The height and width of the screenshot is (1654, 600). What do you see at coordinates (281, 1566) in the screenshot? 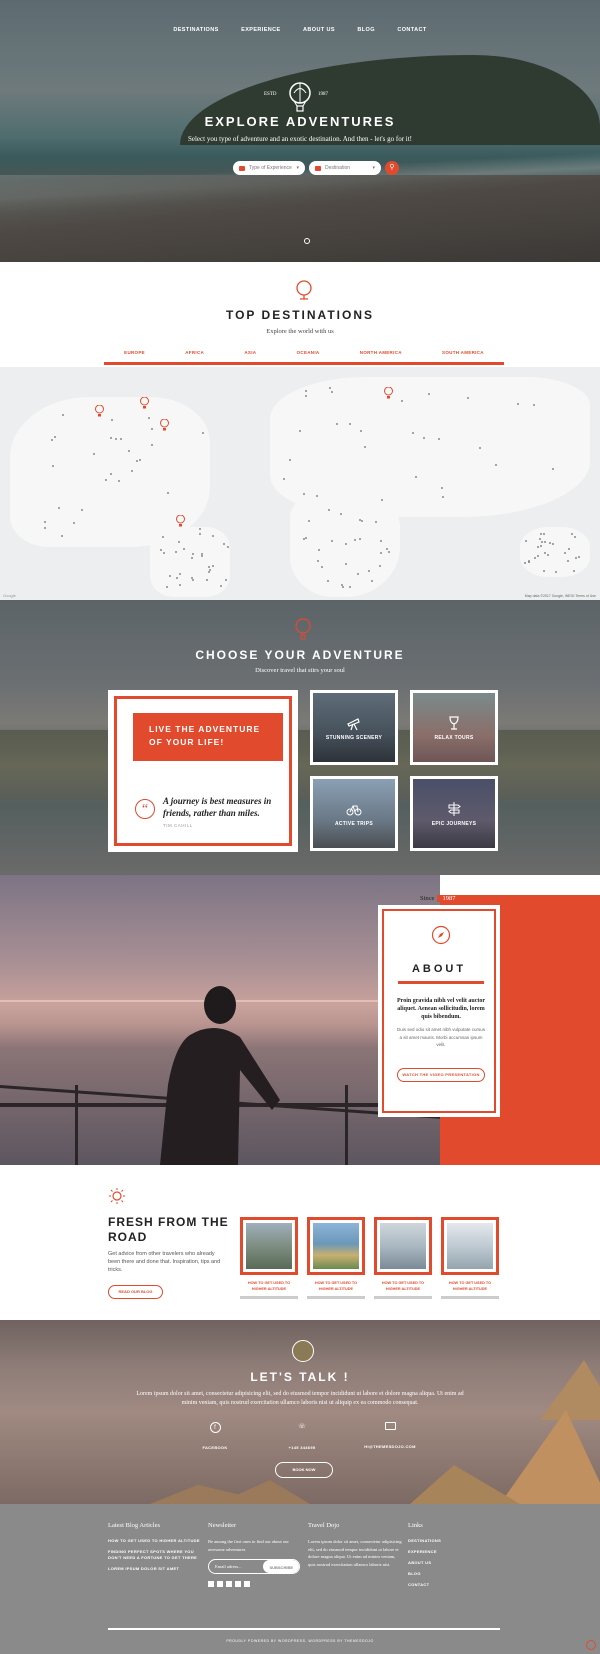
I see `subscribe-button: SUBSCRIBE` at bounding box center [281, 1566].